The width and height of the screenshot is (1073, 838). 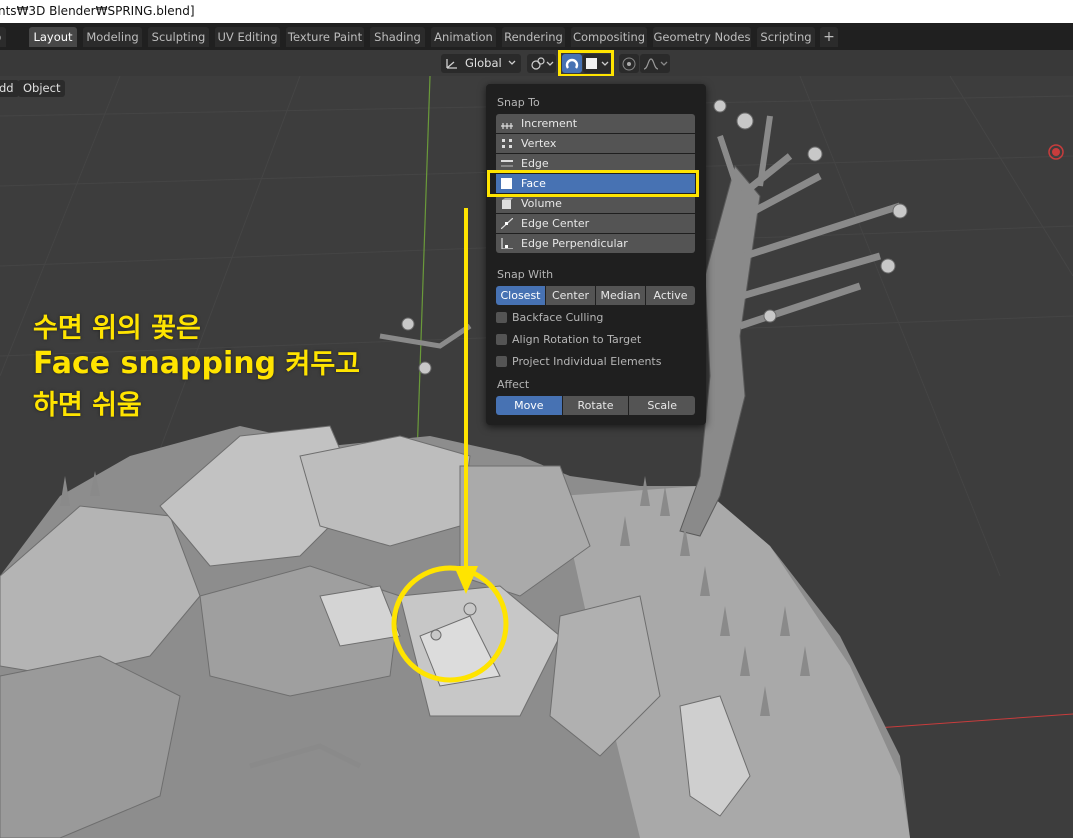 I want to click on annotation-line-2-bold: Face snapping, so click(x=155, y=363).